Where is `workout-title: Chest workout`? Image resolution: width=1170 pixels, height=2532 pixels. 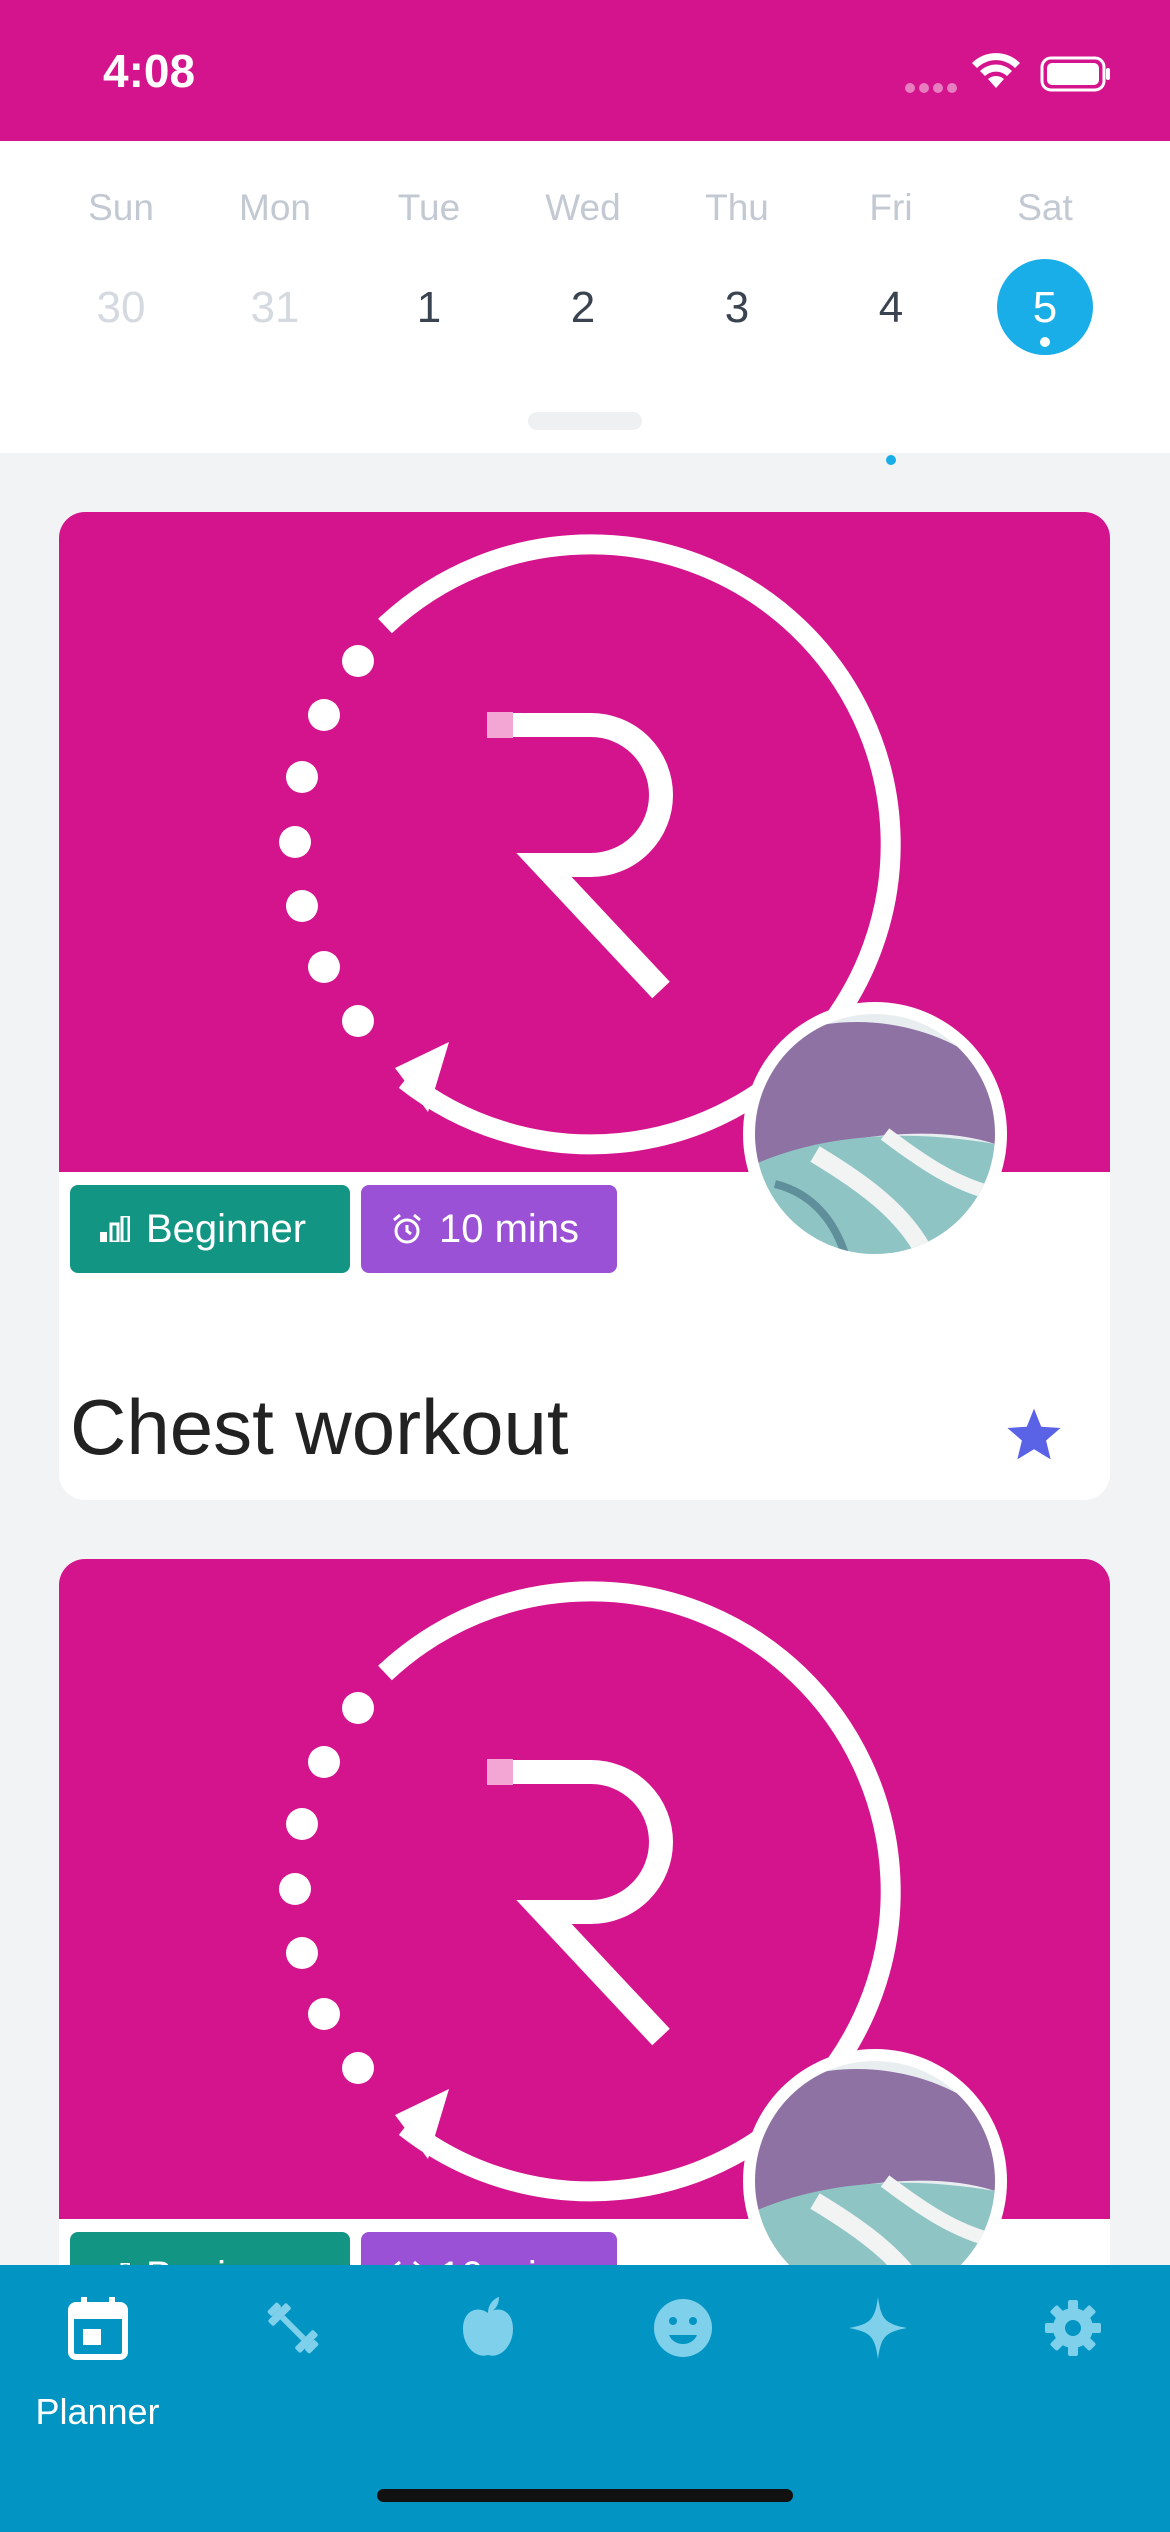
workout-title: Chest workout is located at coordinates (319, 1427).